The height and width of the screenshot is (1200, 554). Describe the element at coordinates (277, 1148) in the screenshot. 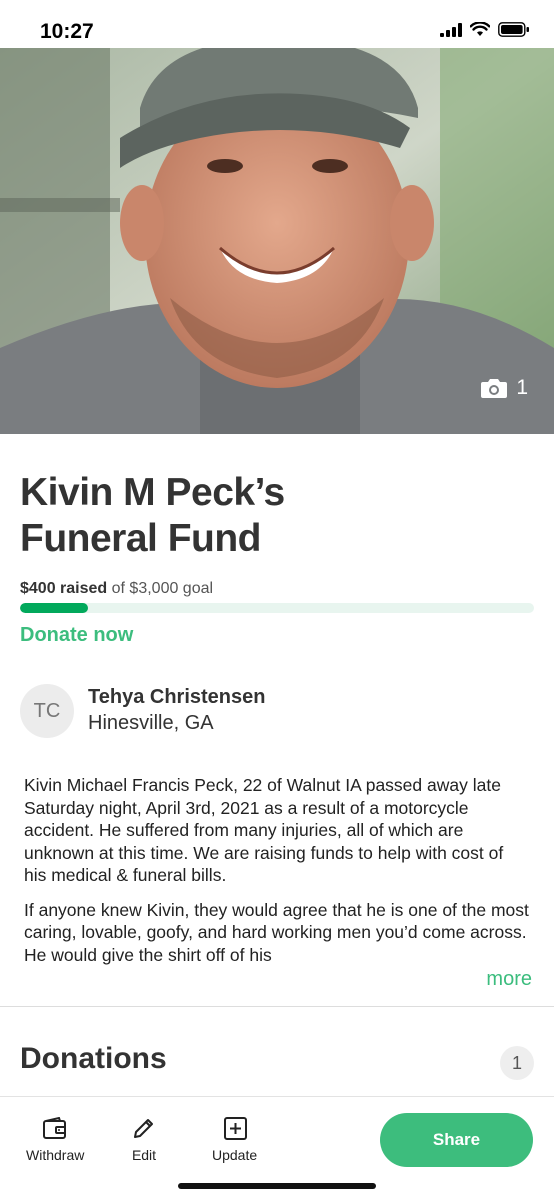

I see `bottom-action-bar: Withdraw Edit Update Share` at that location.